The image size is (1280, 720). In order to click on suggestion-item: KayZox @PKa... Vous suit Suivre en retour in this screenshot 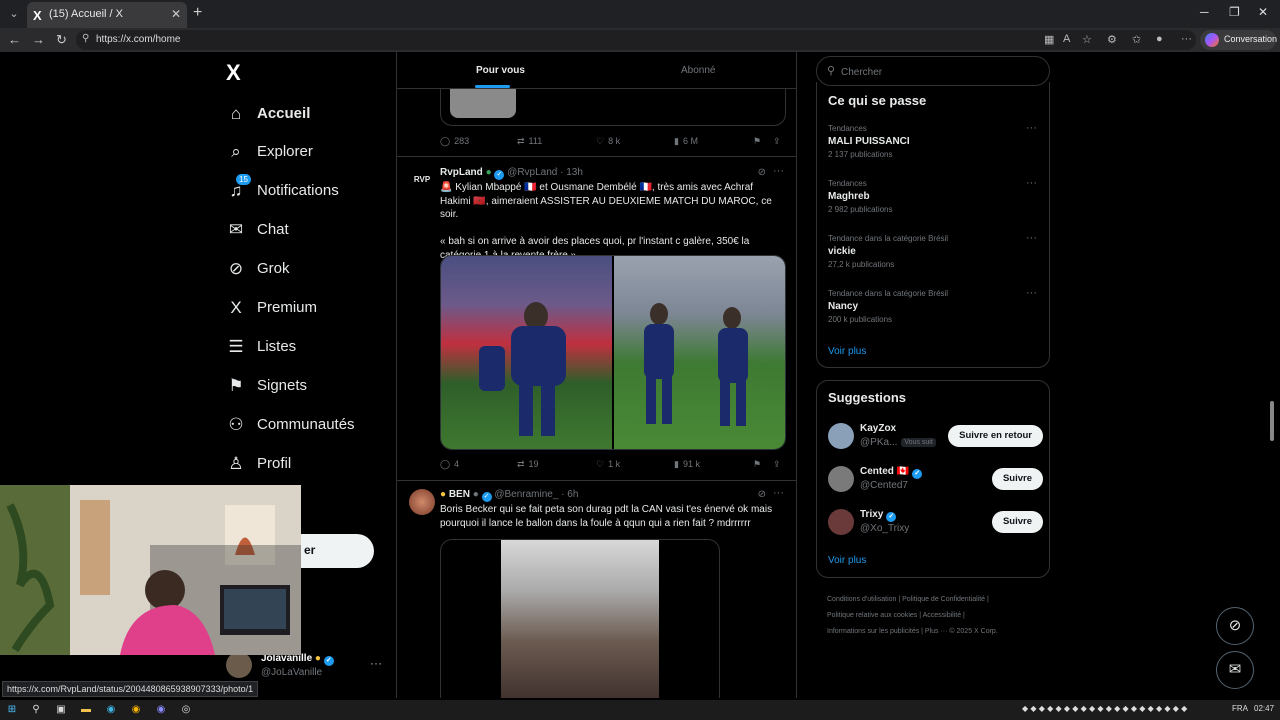, I will do `click(935, 437)`.